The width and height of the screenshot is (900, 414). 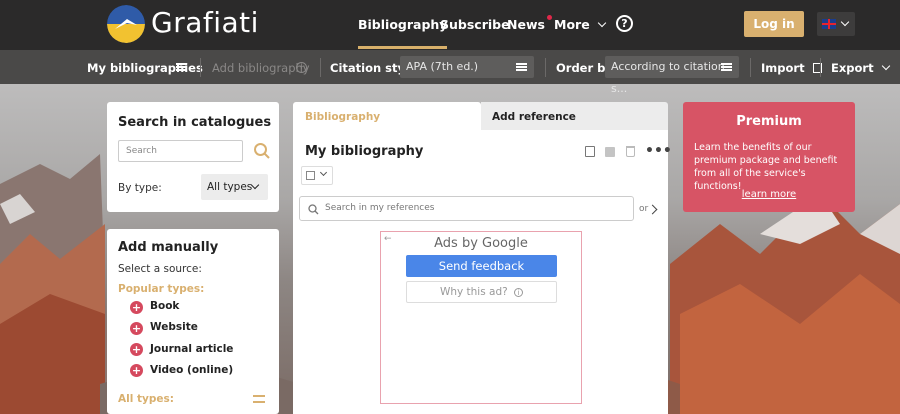 I want to click on tab-bibliography-label: Bibliography, so click(x=343, y=117).